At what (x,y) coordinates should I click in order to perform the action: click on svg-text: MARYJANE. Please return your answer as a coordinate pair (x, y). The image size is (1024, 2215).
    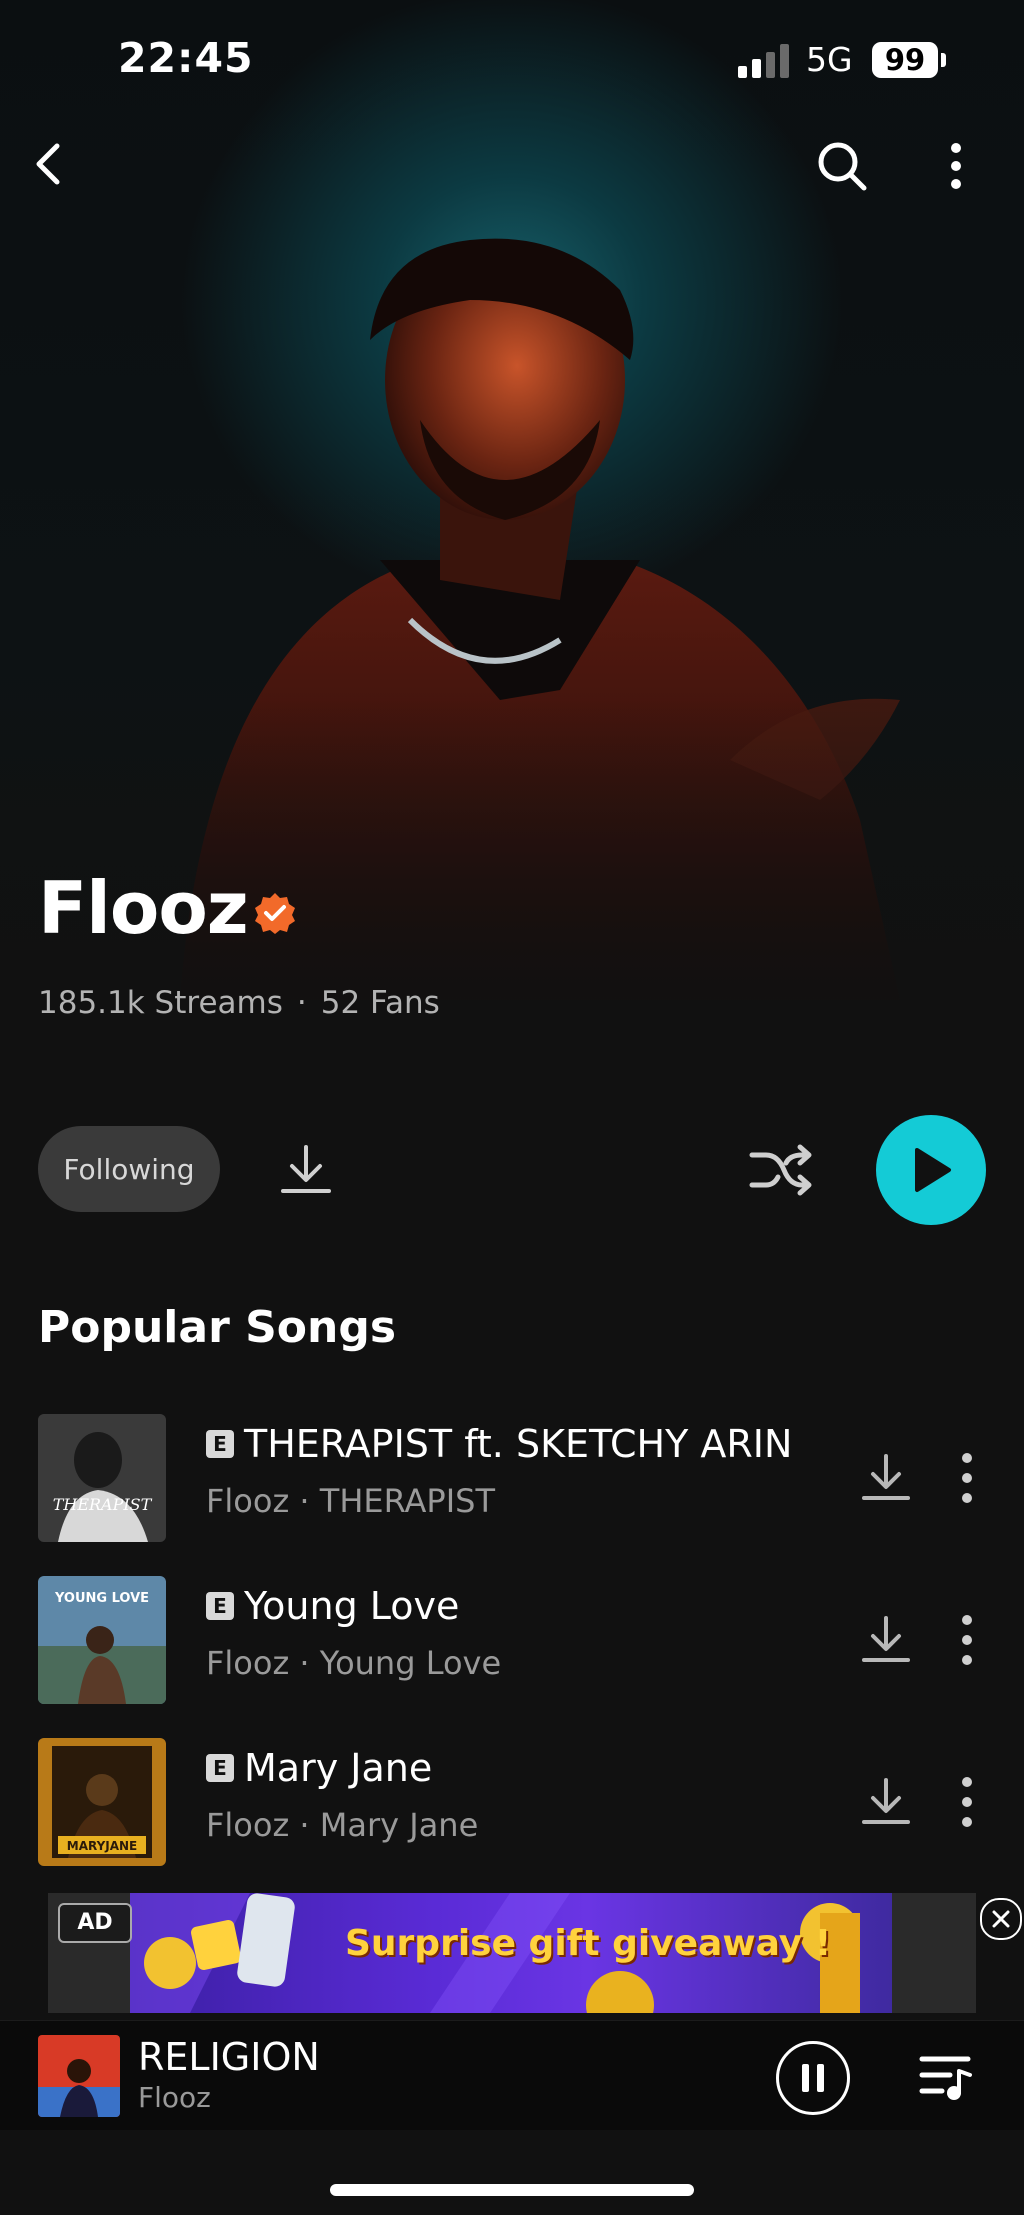
    Looking at the image, I should click on (102, 1846).